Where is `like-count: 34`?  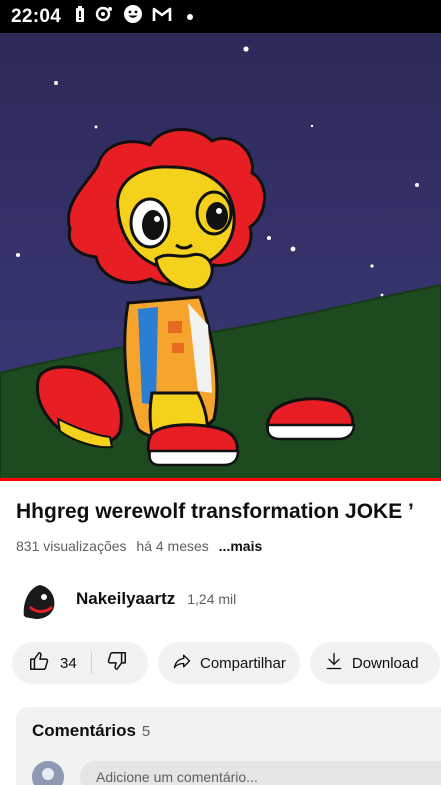 like-count: 34 is located at coordinates (68, 663).